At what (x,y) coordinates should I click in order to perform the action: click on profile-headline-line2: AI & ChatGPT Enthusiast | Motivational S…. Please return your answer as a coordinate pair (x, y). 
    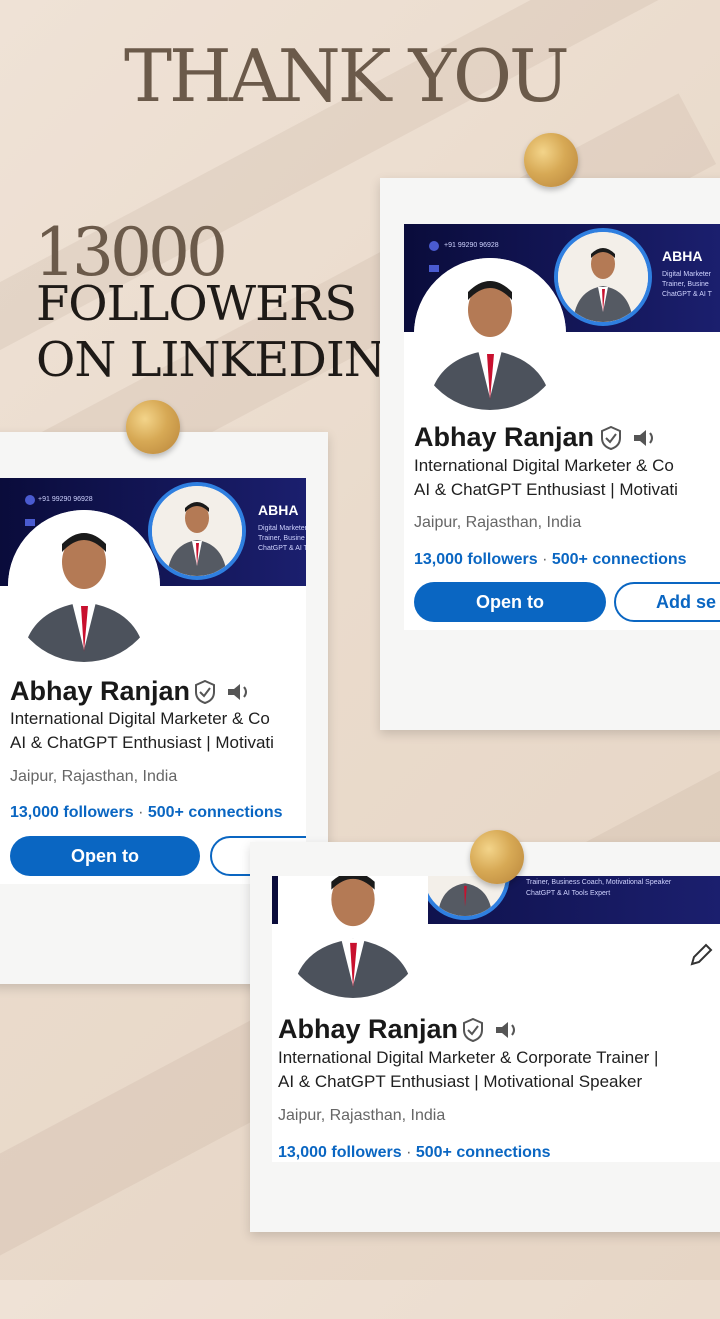
    Looking at the image, I should click on (460, 1081).